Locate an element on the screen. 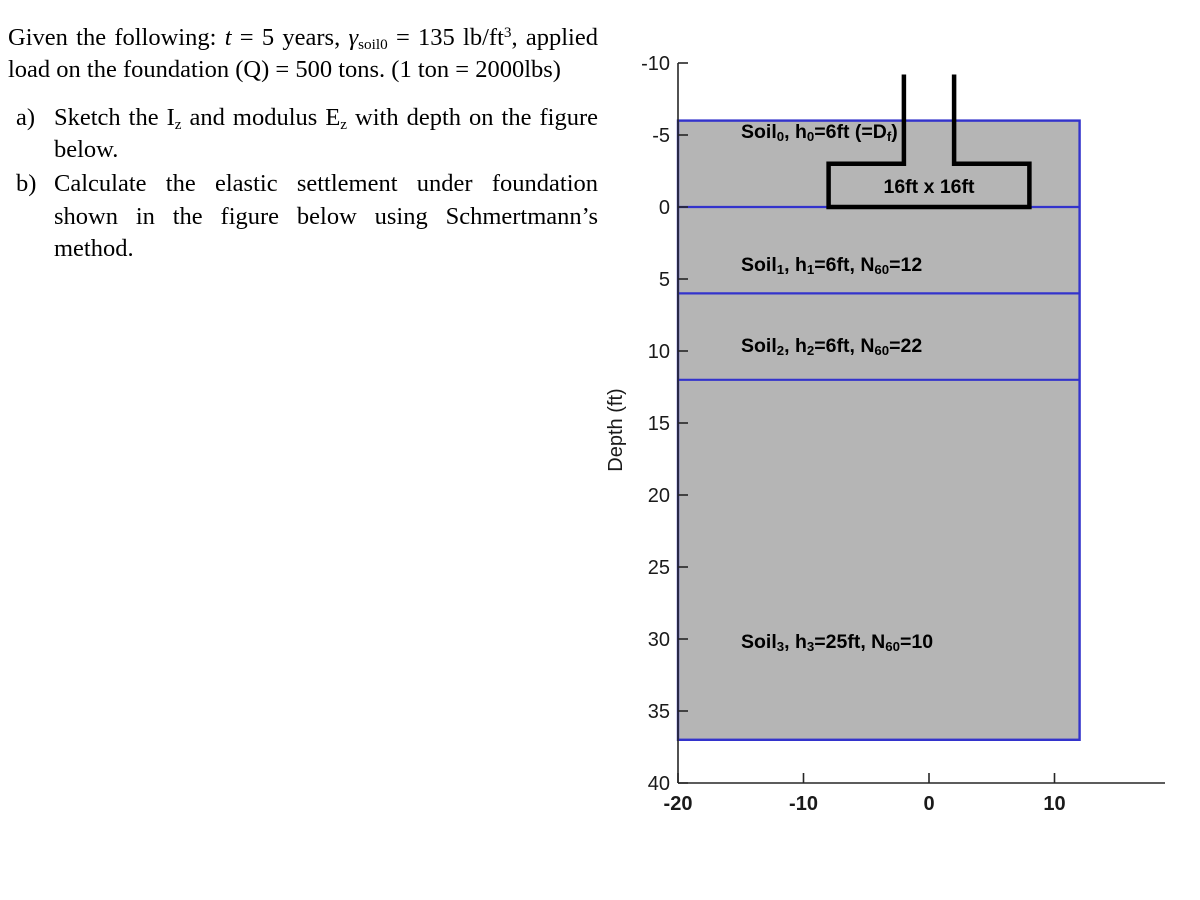  foundation-size-label: 16ft x 16ft is located at coordinates (929, 187).